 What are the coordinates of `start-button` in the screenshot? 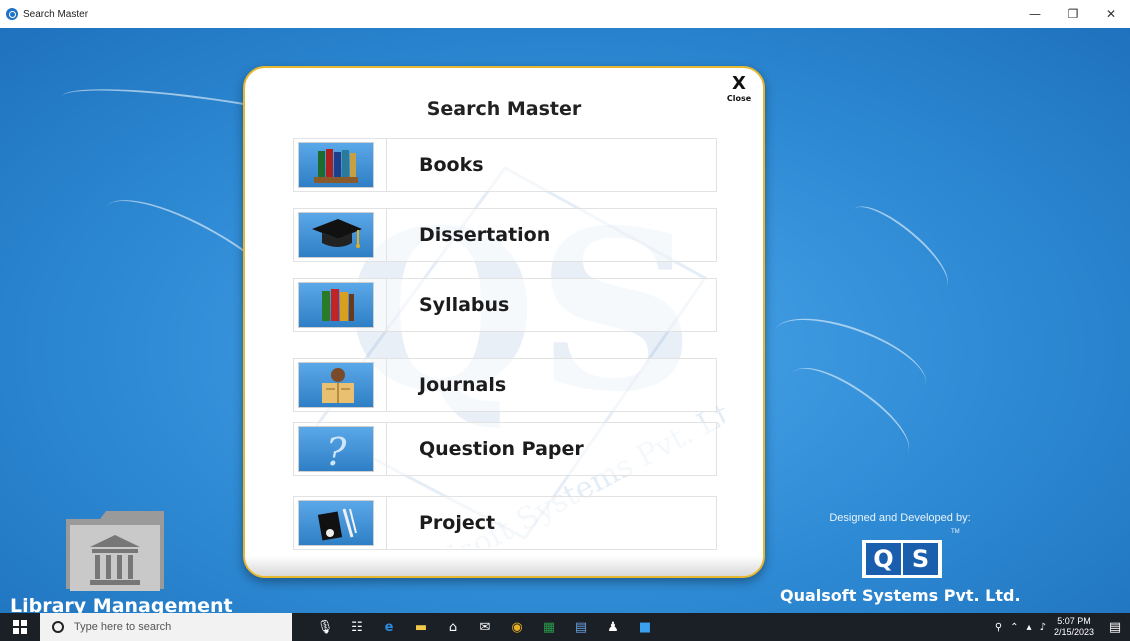 It's located at (20, 627).